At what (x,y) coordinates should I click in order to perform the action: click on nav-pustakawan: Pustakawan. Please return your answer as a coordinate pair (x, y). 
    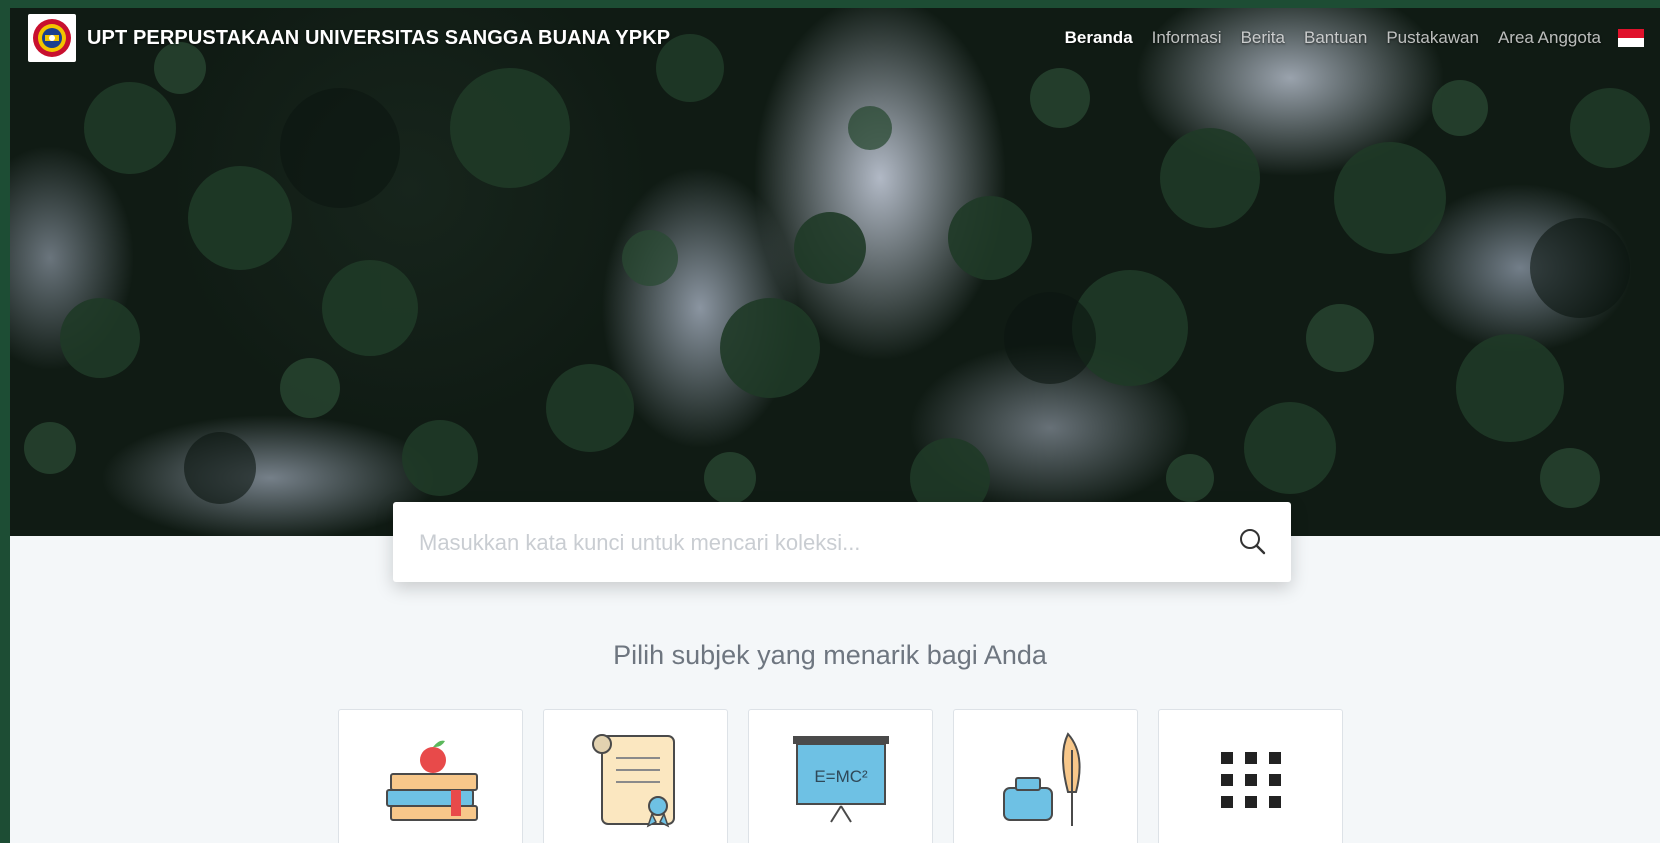
    Looking at the image, I should click on (1432, 38).